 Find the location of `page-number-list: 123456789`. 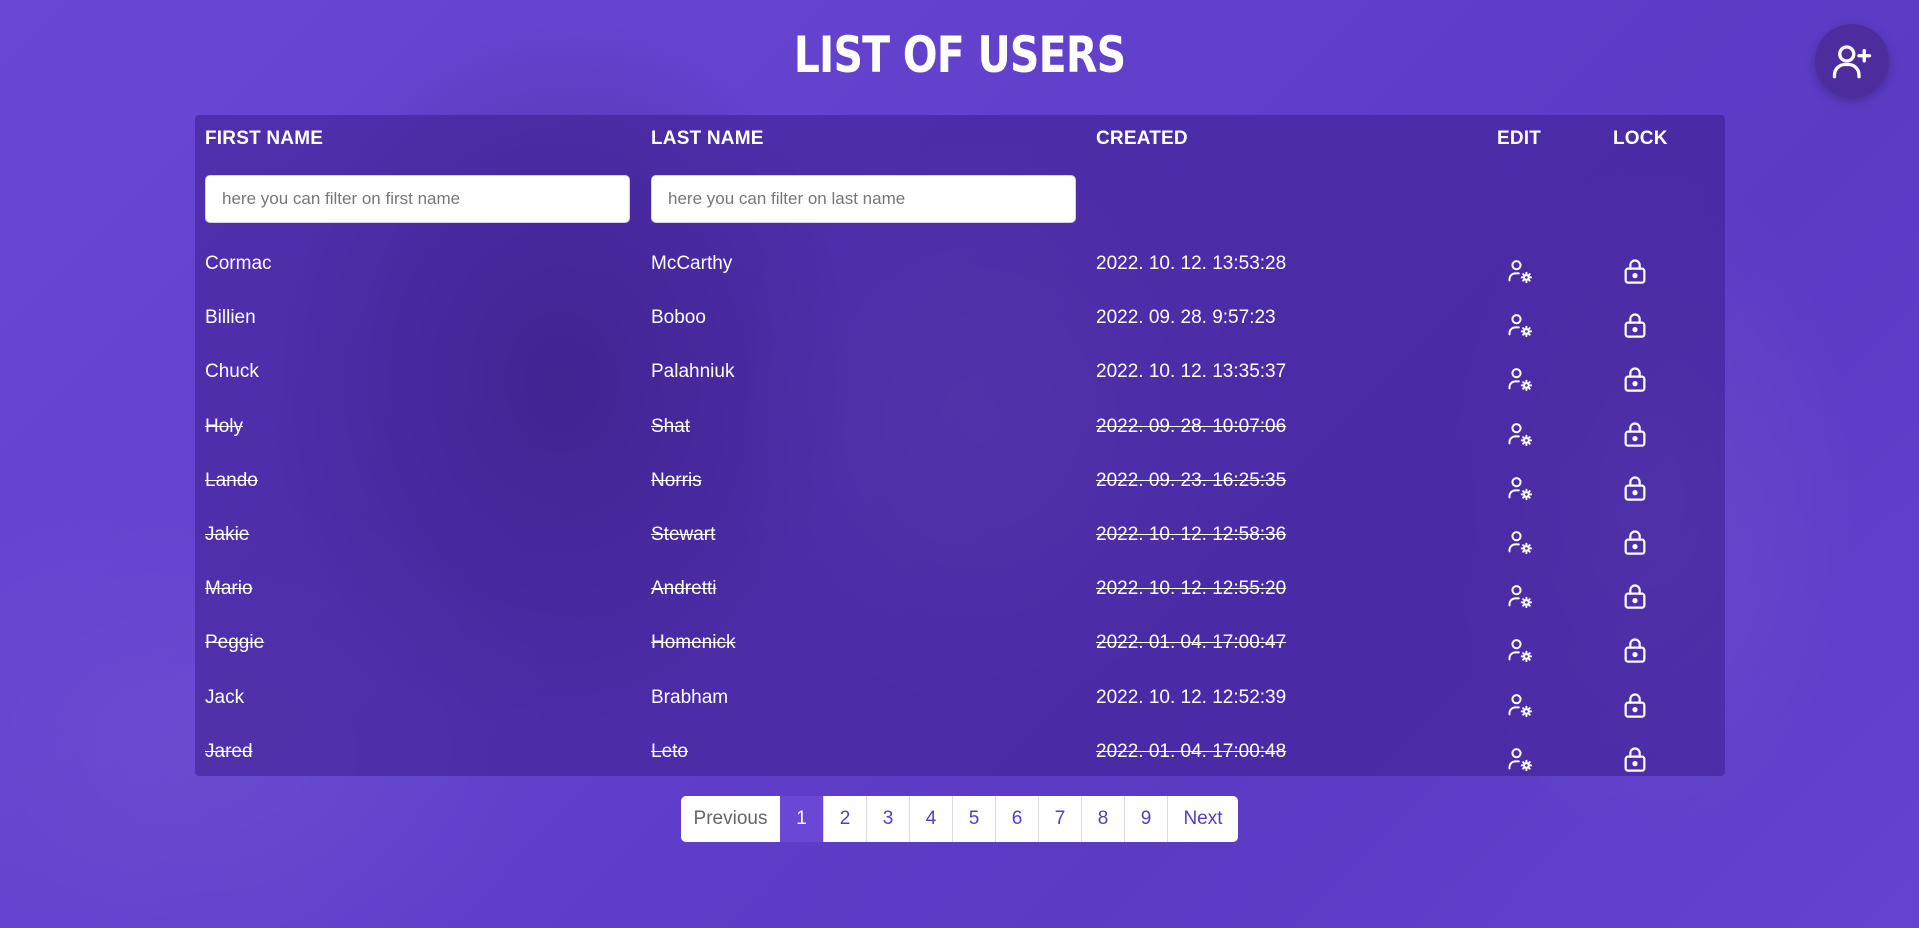

page-number-list: 123456789 is located at coordinates (973, 819).